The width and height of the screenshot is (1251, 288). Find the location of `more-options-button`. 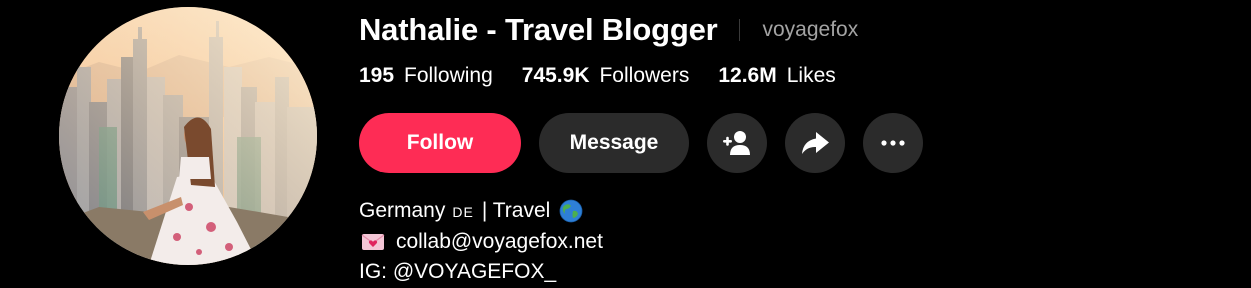

more-options-button is located at coordinates (893, 143).